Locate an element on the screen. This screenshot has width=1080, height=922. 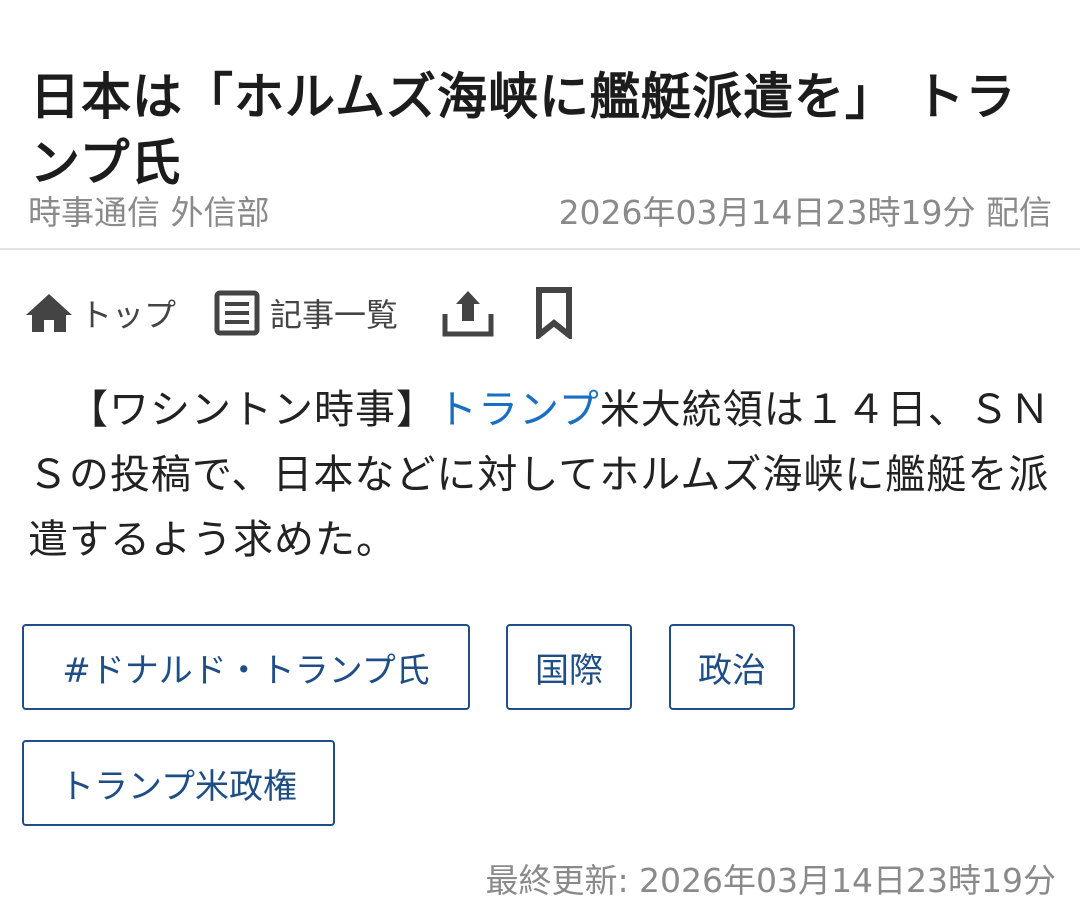
bookmark-icon is located at coordinates (554, 313).